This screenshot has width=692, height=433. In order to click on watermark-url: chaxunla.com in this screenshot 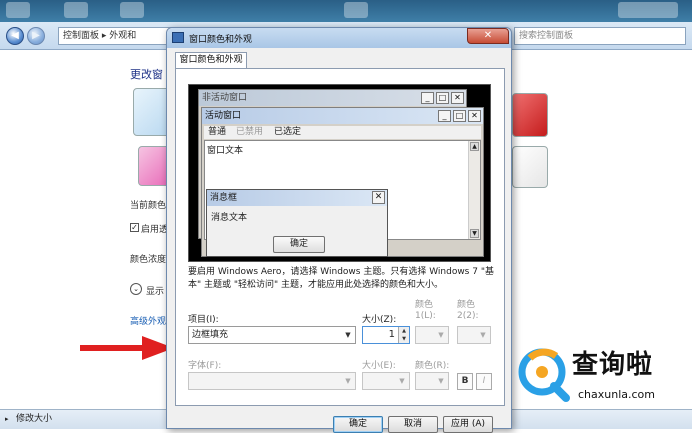, I will do `click(616, 394)`.